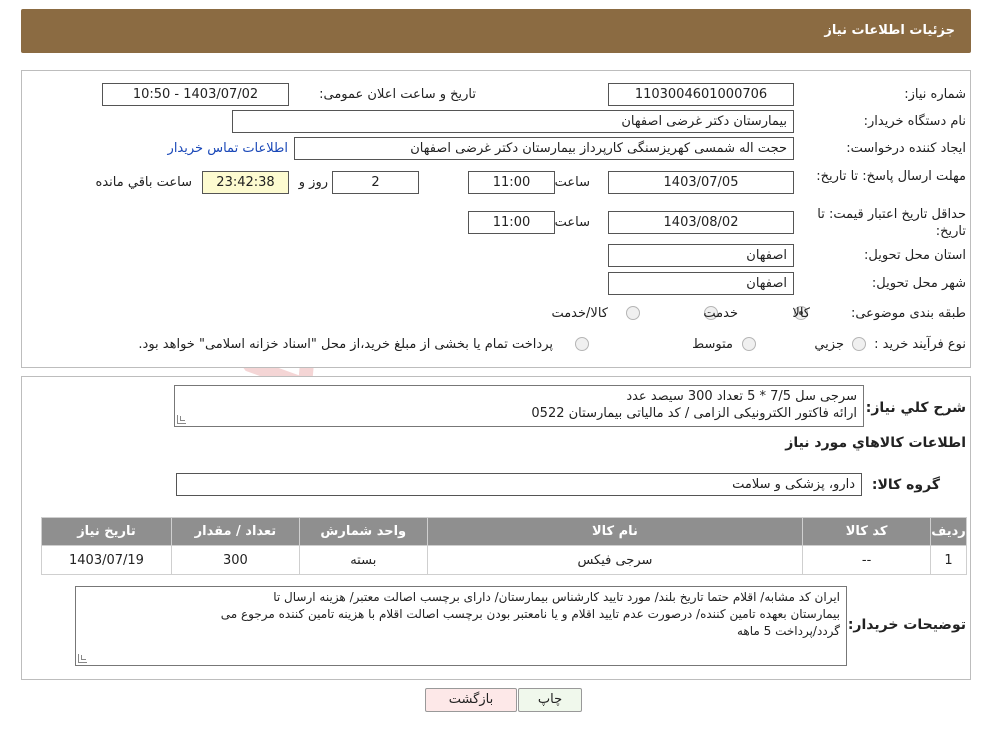 The image size is (985, 733). I want to click on buyer-org-label: نام دستگاه خریدار:, so click(914, 121).